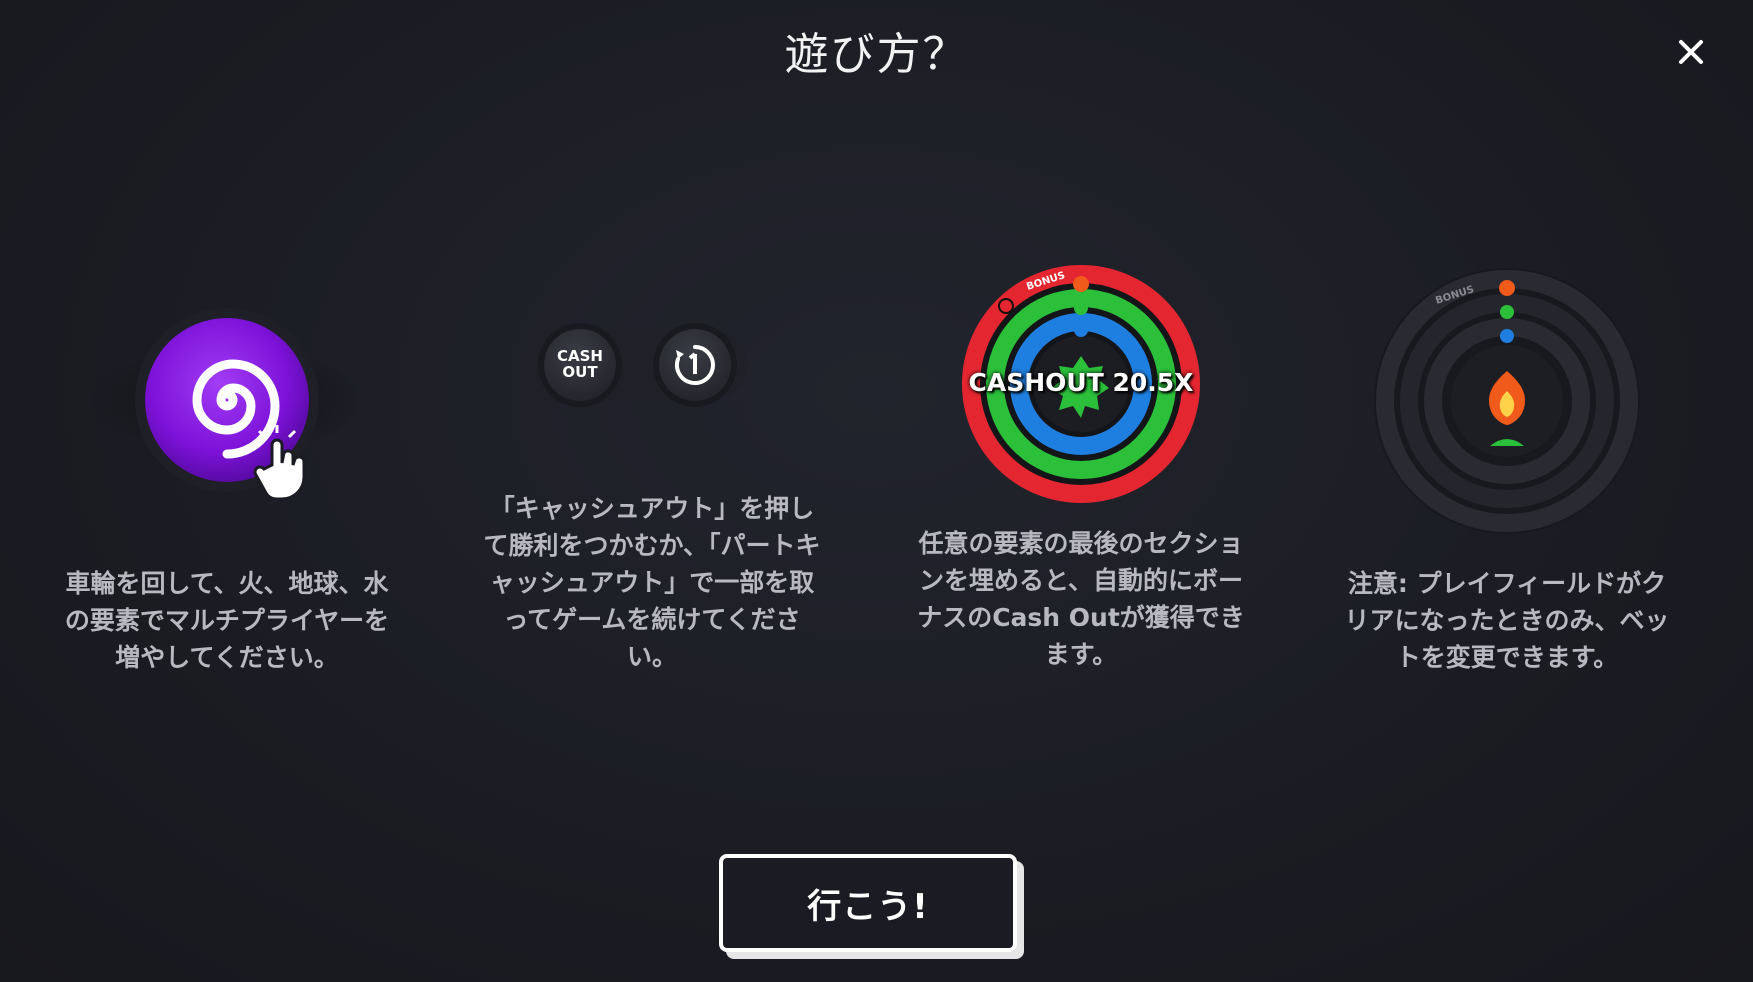 The image size is (1753, 982). Describe the element at coordinates (1507, 403) in the screenshot. I see `idle-wheel-icon` at that location.